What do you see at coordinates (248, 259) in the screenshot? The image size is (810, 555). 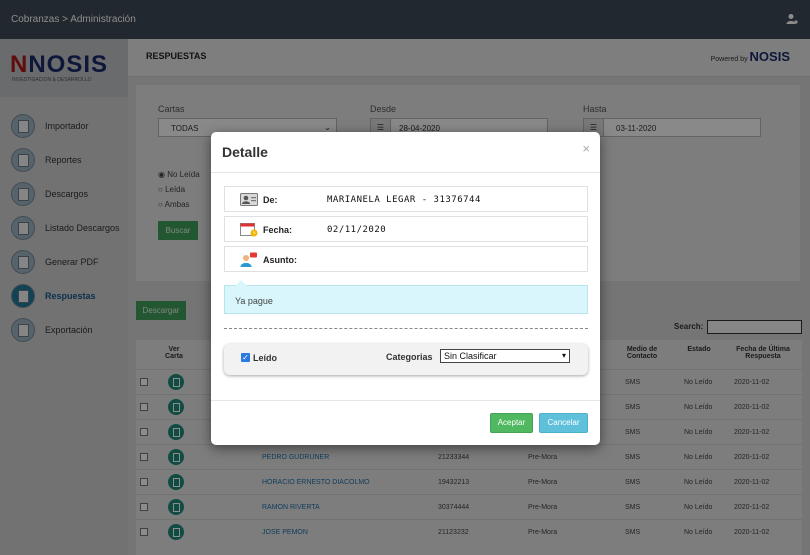 I see `user-message-icon` at bounding box center [248, 259].